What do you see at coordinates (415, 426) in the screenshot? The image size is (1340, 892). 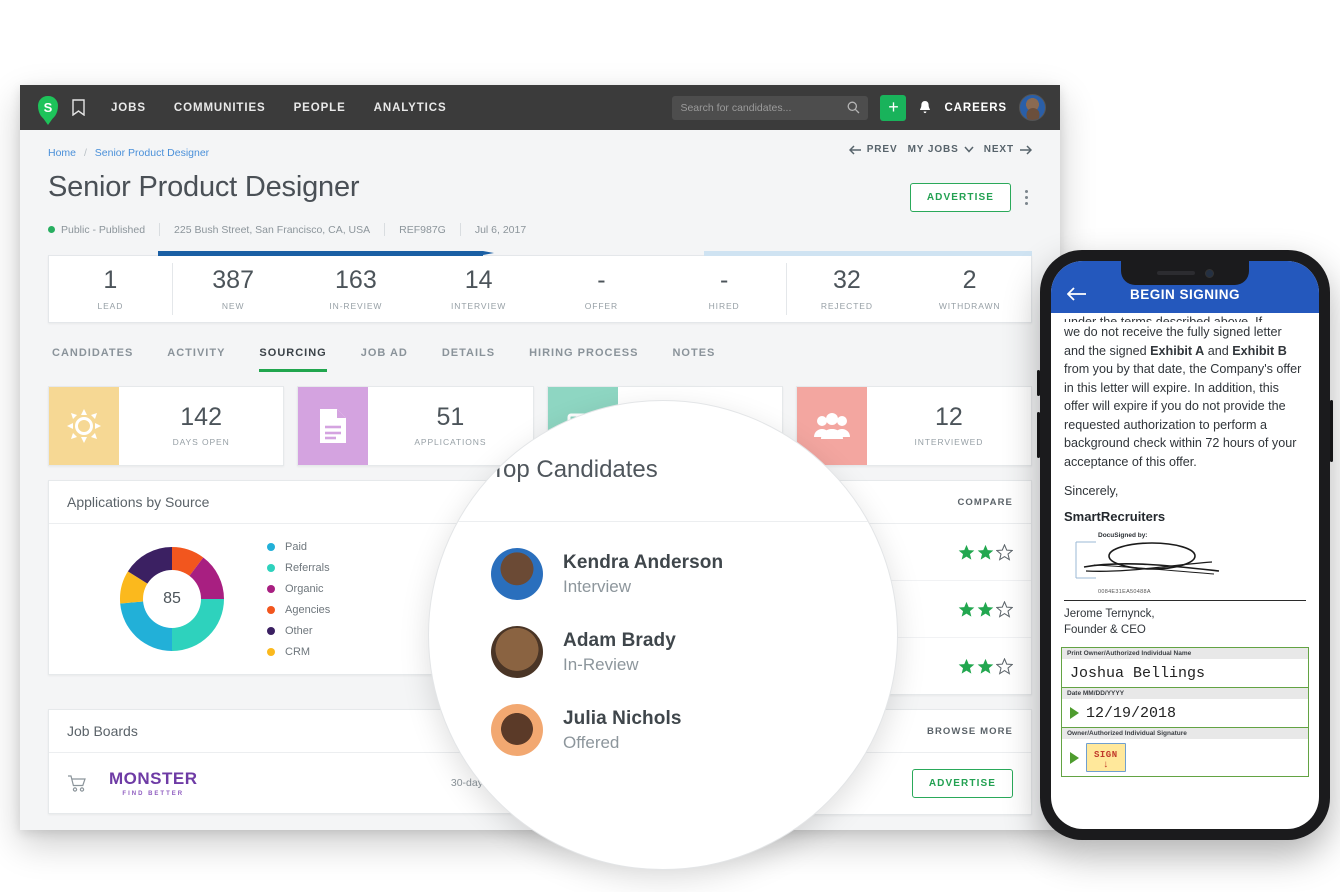 I see `metric-card-applications: 51 APPLICATIONS` at bounding box center [415, 426].